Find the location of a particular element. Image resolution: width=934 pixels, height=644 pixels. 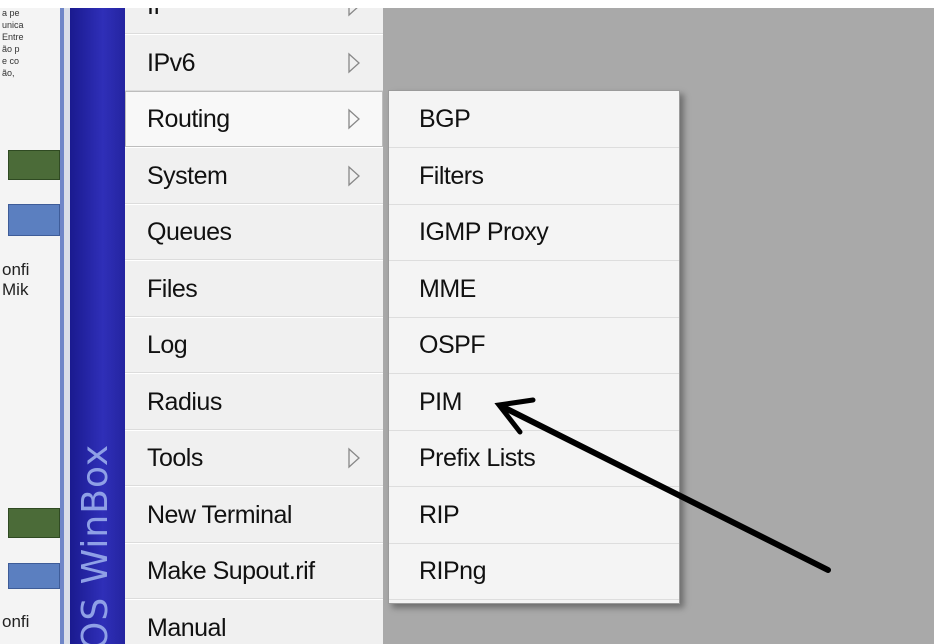

annotation-arrow is located at coordinates (662, 485).